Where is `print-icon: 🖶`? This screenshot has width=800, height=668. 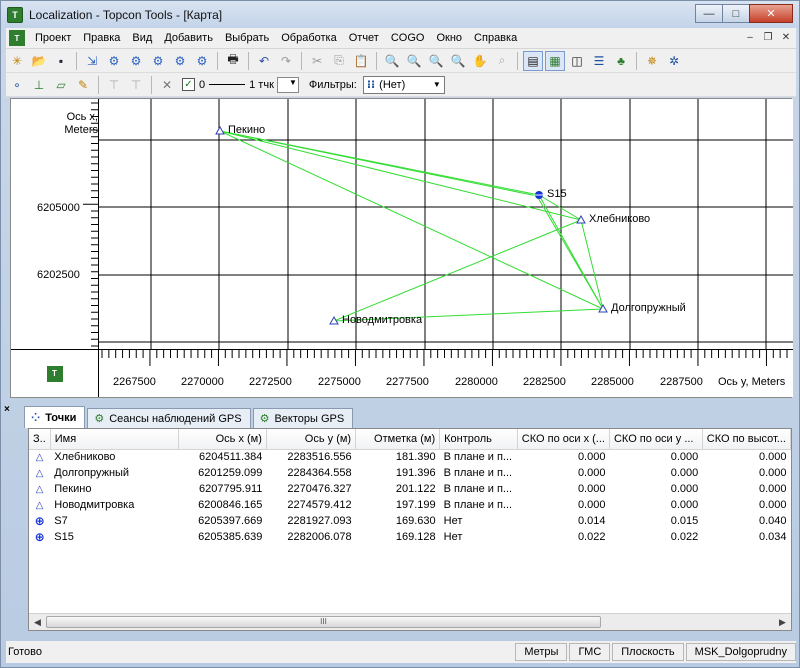 print-icon: 🖶 is located at coordinates (233, 61).